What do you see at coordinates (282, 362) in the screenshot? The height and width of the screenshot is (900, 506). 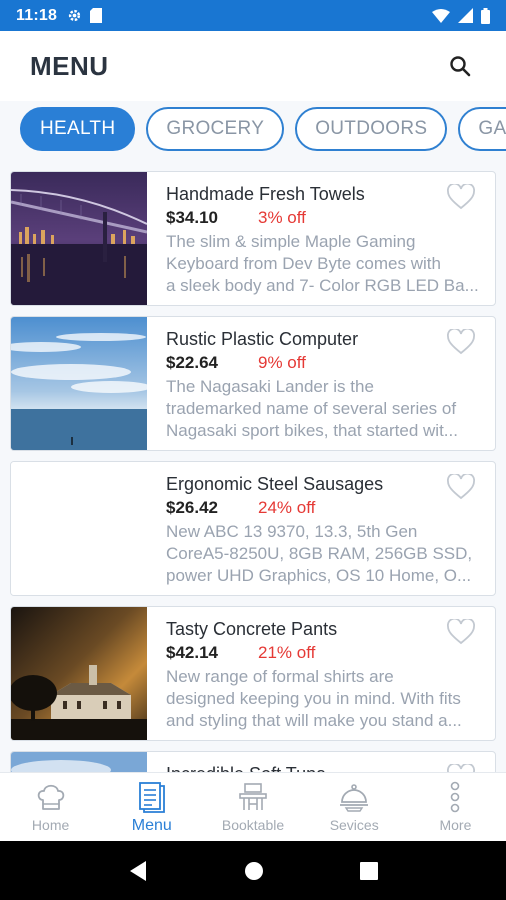 I see `discount-badge: 9% off` at bounding box center [282, 362].